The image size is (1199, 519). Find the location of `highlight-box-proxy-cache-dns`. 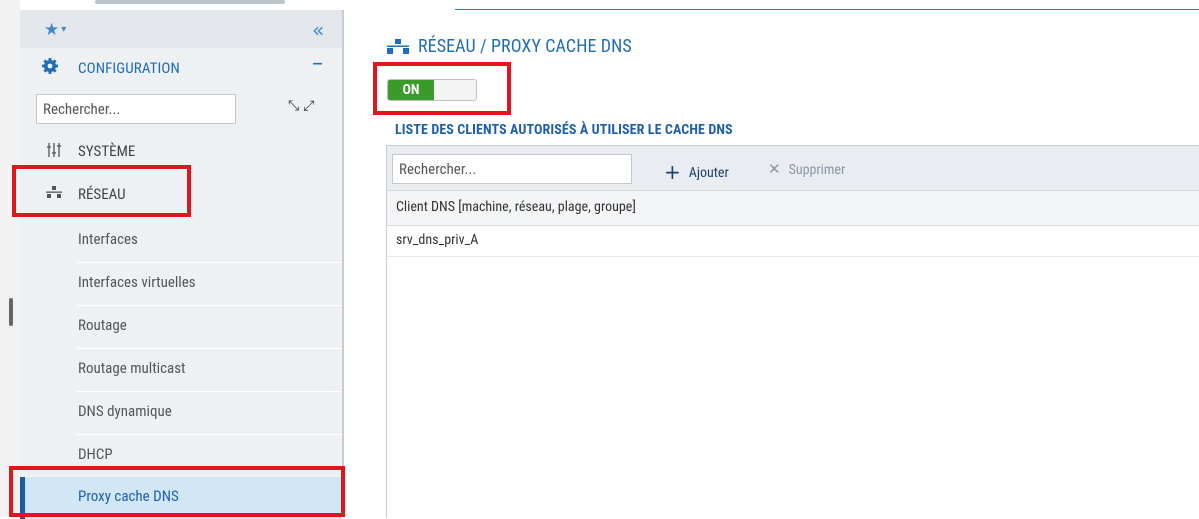

highlight-box-proxy-cache-dns is located at coordinates (177, 491).